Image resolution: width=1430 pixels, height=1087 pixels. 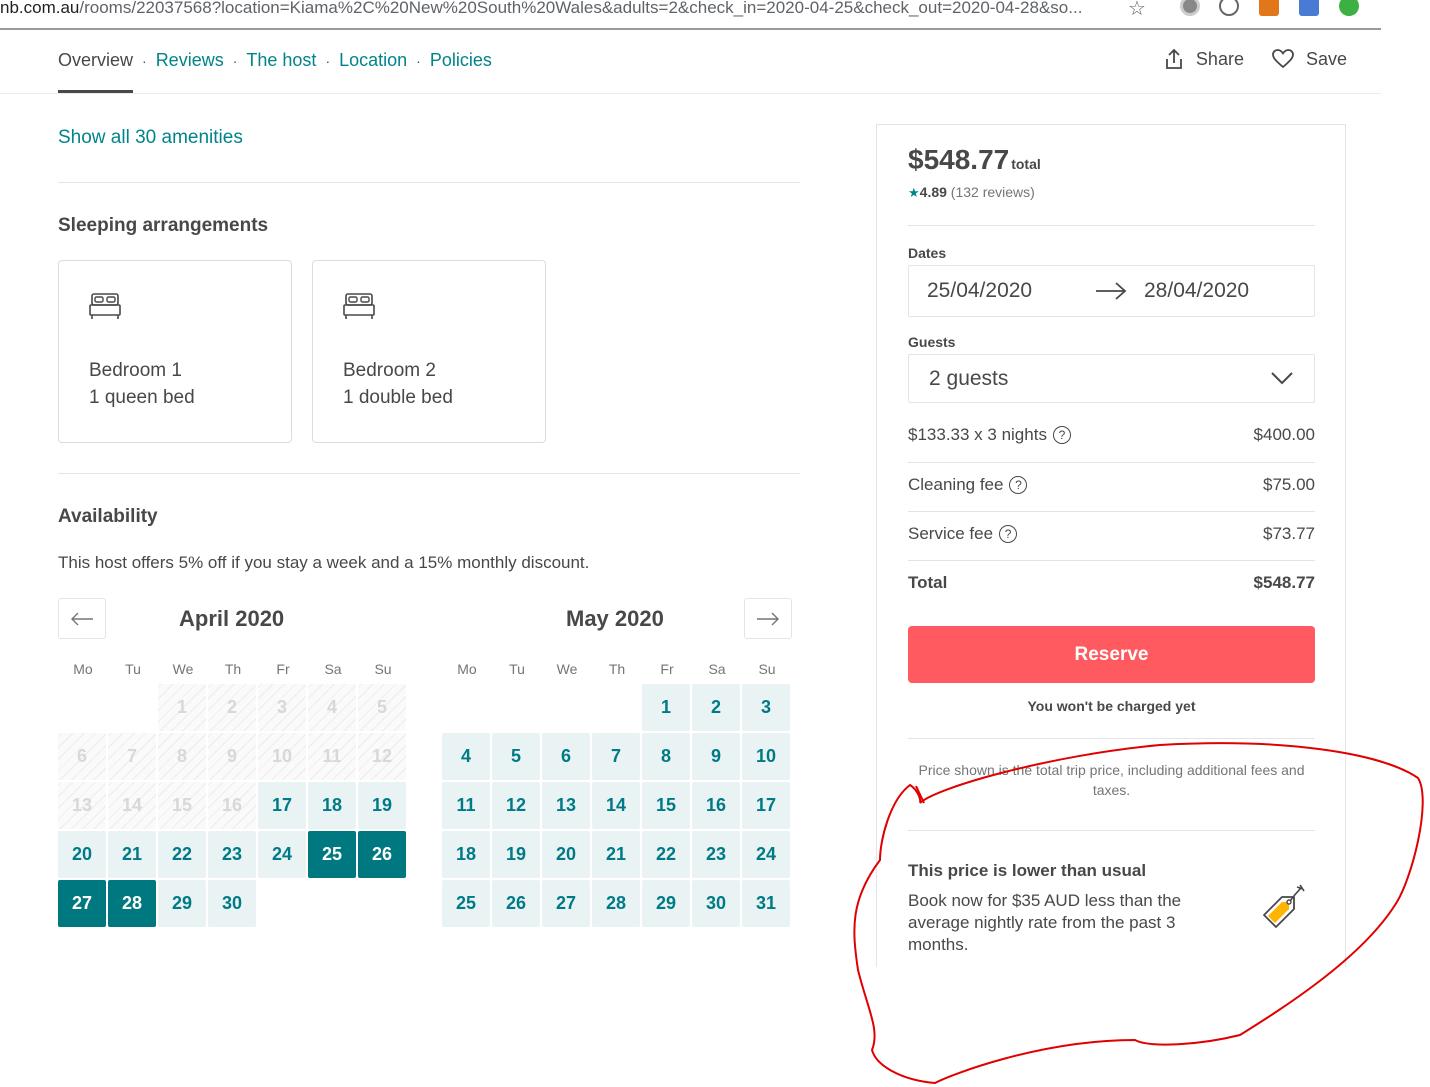 I want to click on nav-overview: Overview, so click(x=96, y=71).